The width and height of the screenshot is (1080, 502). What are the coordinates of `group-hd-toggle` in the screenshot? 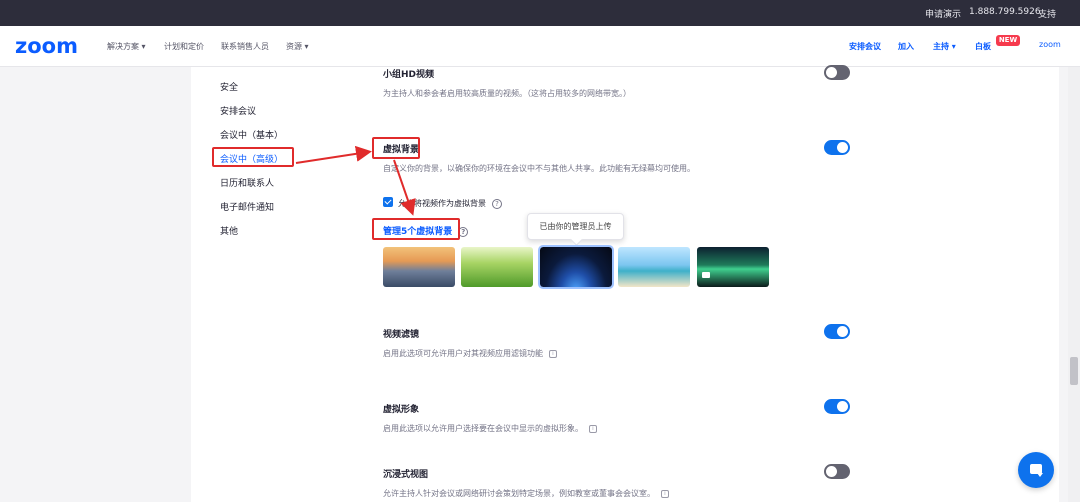 It's located at (837, 72).